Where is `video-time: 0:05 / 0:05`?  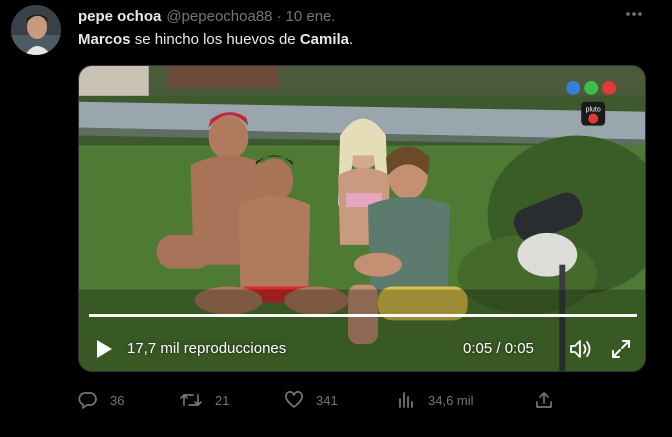 video-time: 0:05 / 0:05 is located at coordinates (498, 348).